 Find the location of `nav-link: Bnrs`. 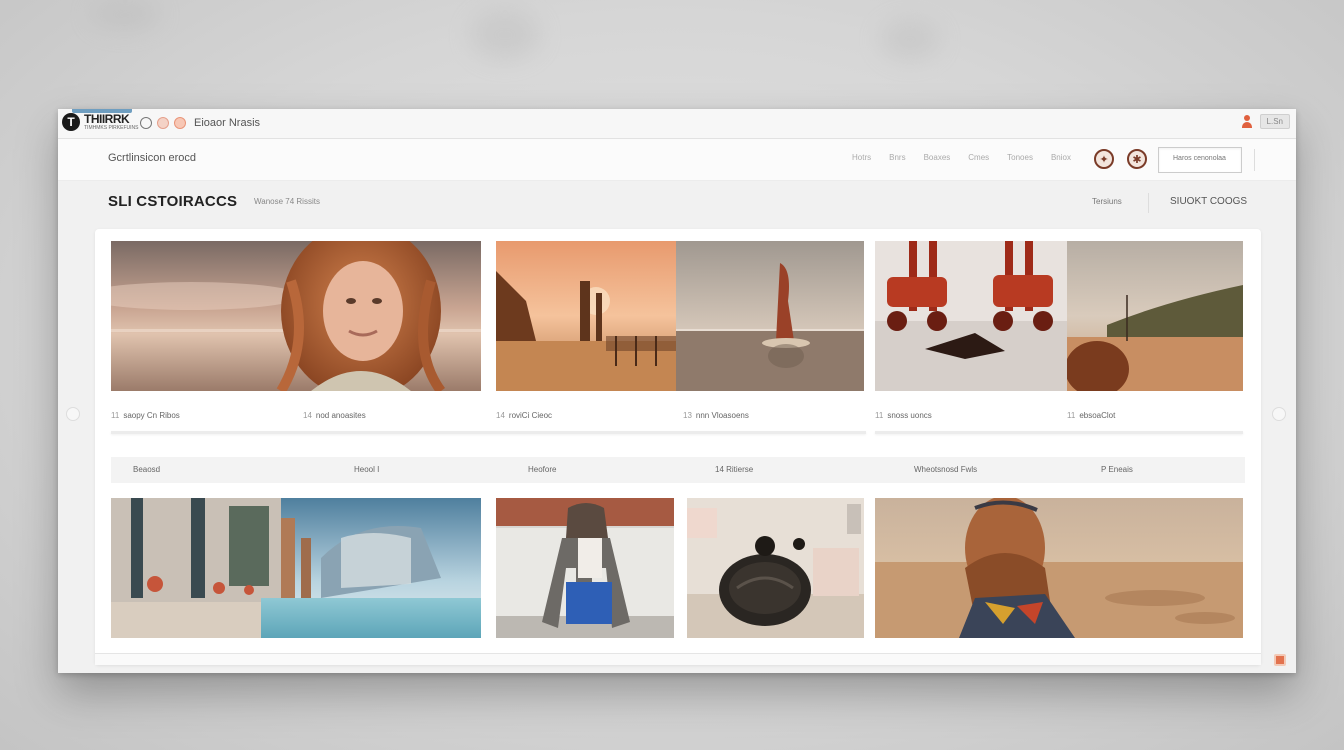

nav-link: Bnrs is located at coordinates (897, 157).